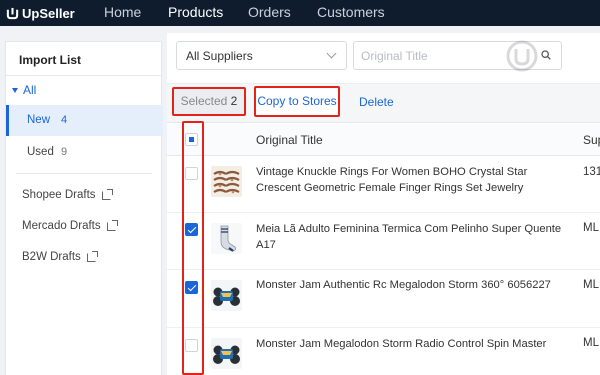 This screenshot has width=600, height=375. Describe the element at coordinates (51, 257) in the screenshot. I see `b2w-drafts-label: B2W Drafts` at that location.